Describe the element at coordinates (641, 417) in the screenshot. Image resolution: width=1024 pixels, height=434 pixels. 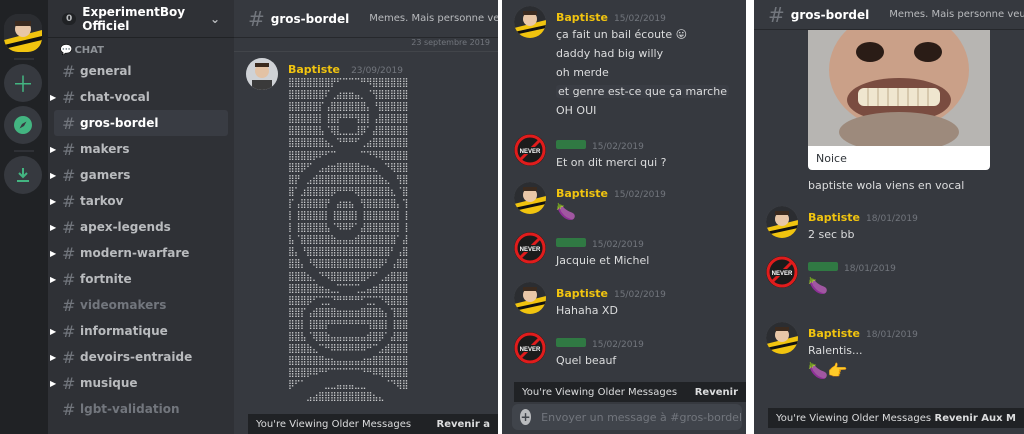
I see `message-input-placeholder: Envoyer un message à #gros-bordel` at that location.